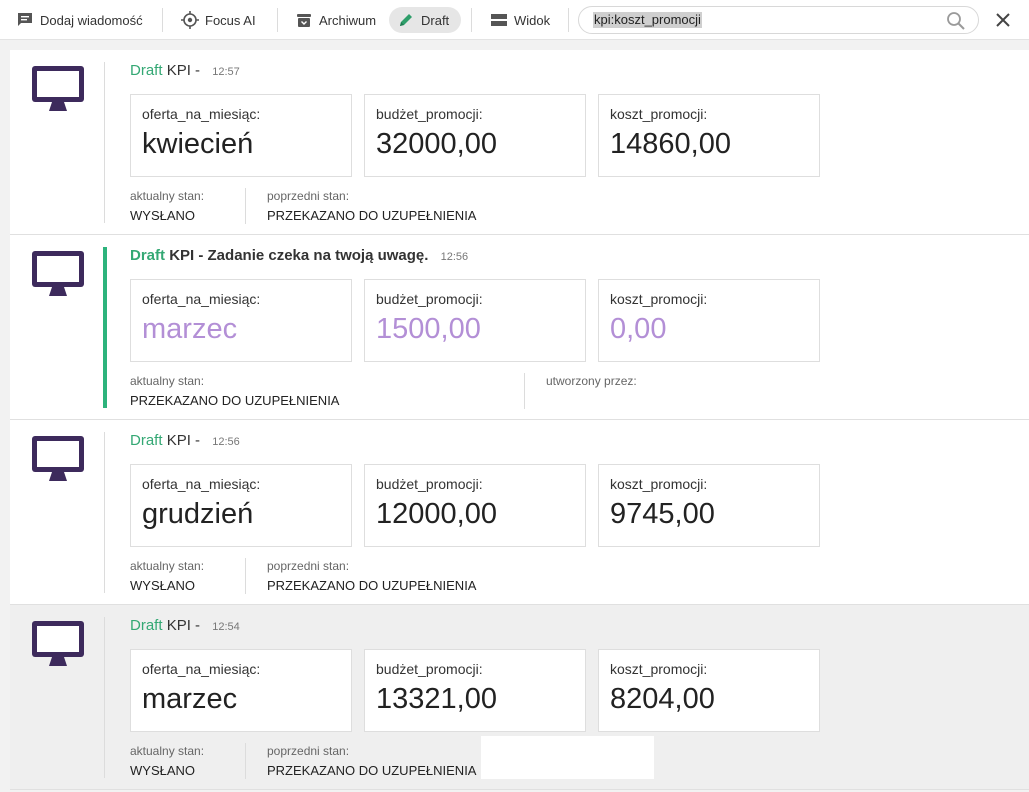  I want to click on close-icon, so click(1003, 20).